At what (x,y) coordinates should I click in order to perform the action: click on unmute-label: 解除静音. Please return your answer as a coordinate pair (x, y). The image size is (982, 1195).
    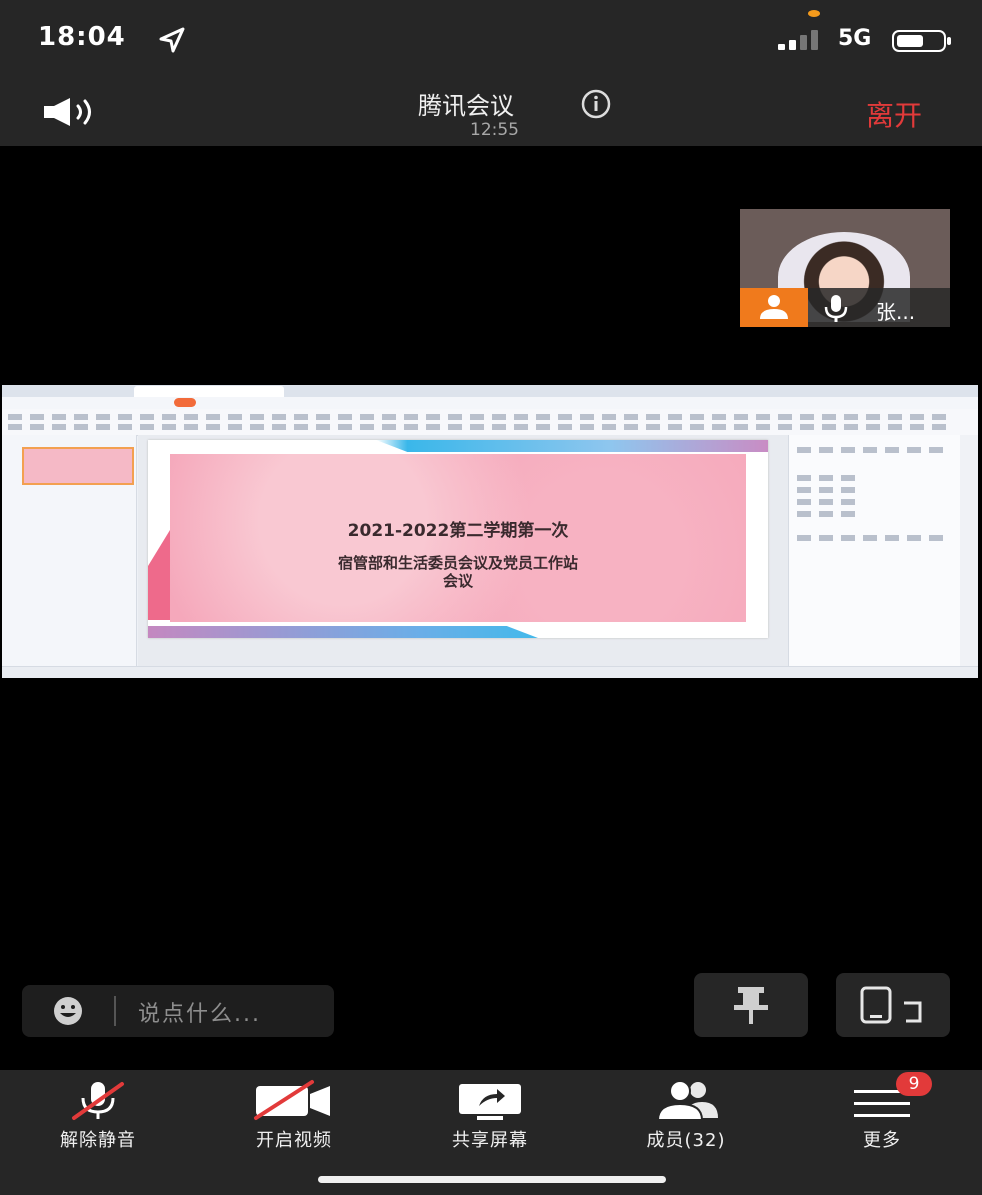
    Looking at the image, I should click on (98, 1140).